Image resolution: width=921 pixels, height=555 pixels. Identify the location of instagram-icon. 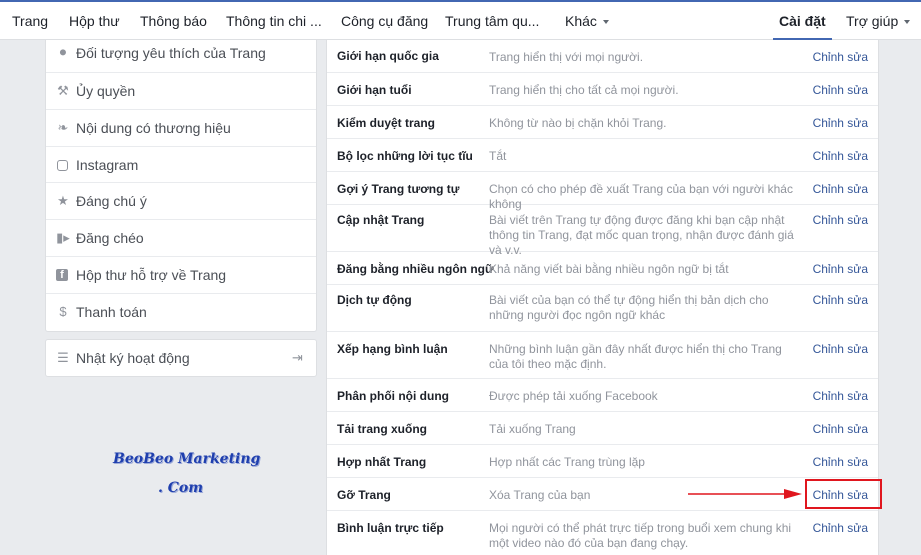
(62, 165).